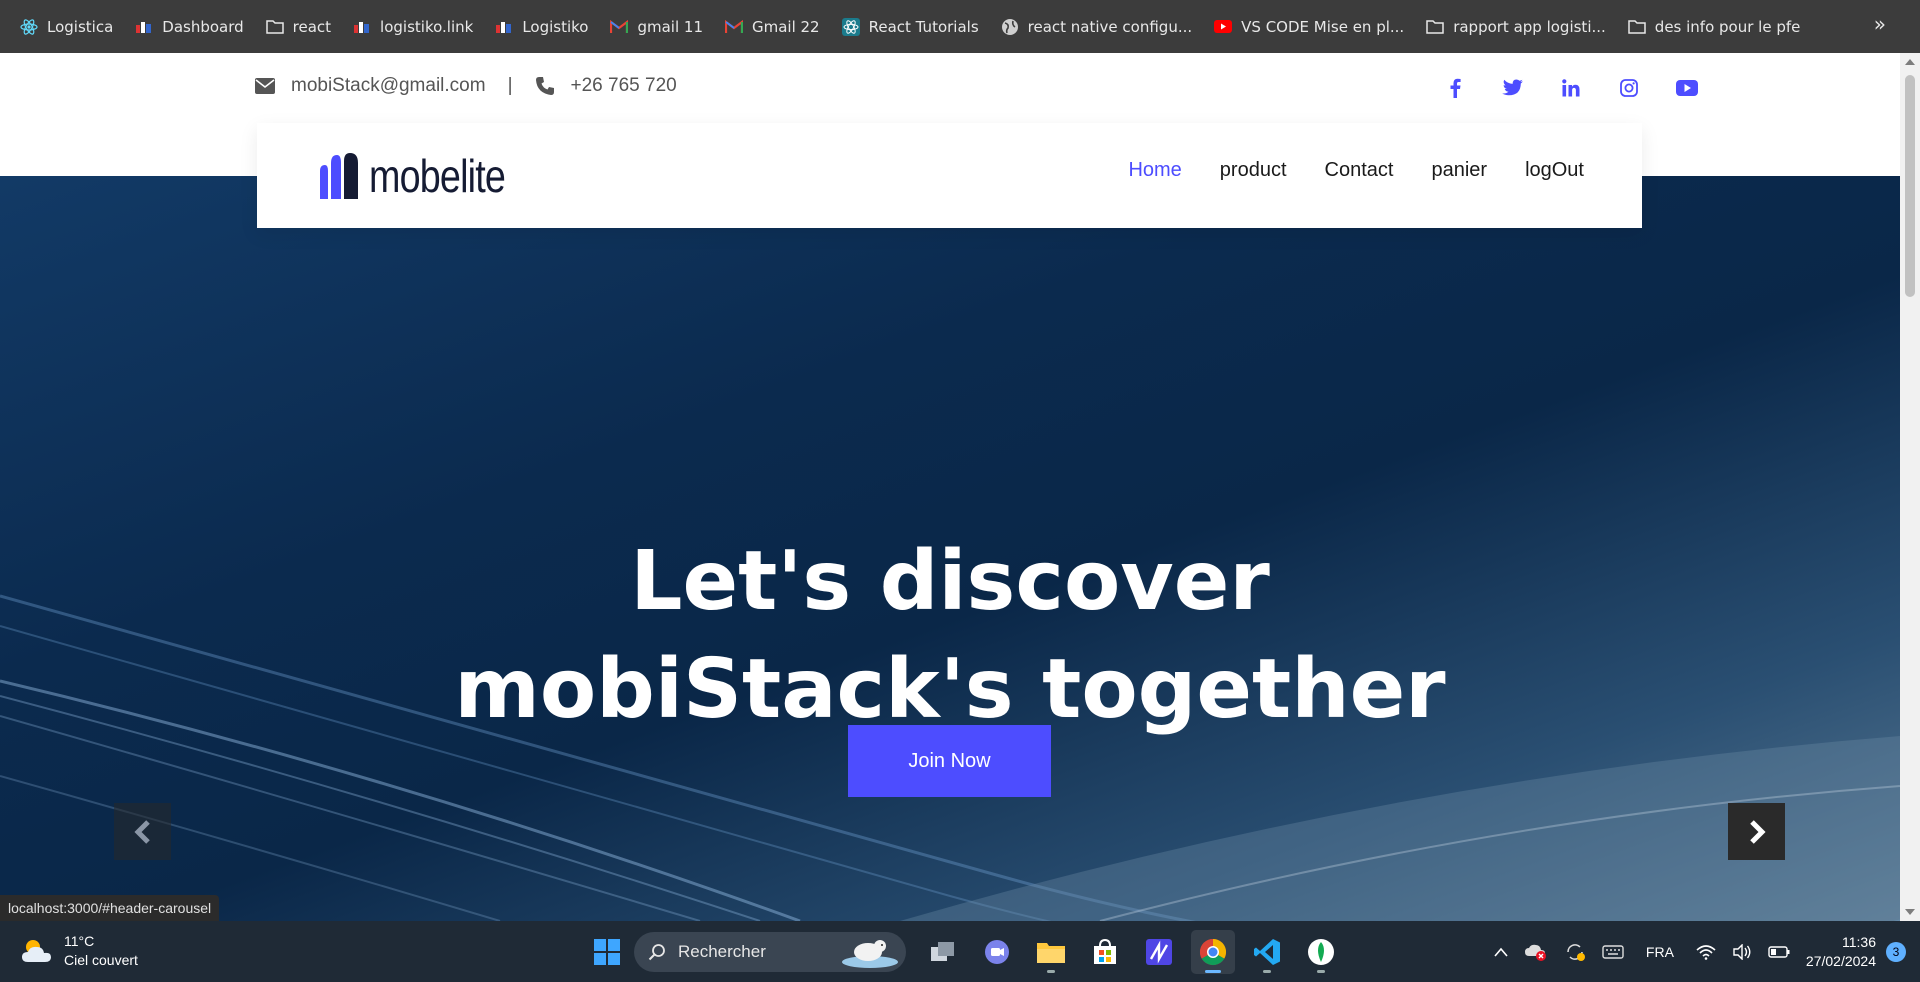 The width and height of the screenshot is (1920, 982). I want to click on clock-time: 11:36, so click(1859, 941).